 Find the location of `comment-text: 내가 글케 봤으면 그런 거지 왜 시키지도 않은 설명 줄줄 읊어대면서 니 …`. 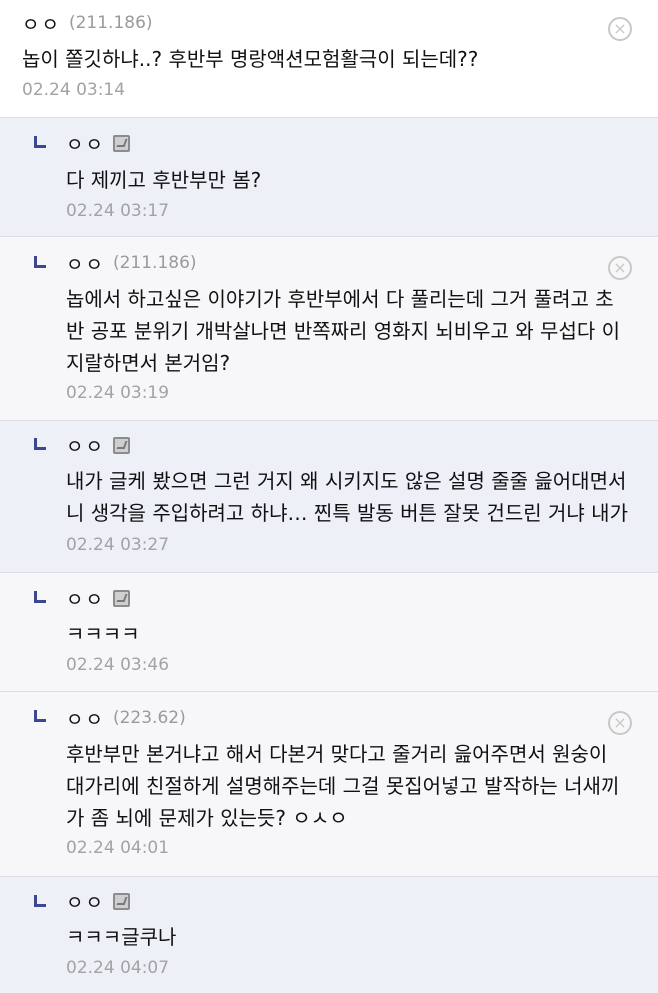

comment-text: 내가 글케 봤으면 그런 거지 왜 시키지도 않은 설명 줄줄 읊어대면서 니 … is located at coordinates (347, 497).